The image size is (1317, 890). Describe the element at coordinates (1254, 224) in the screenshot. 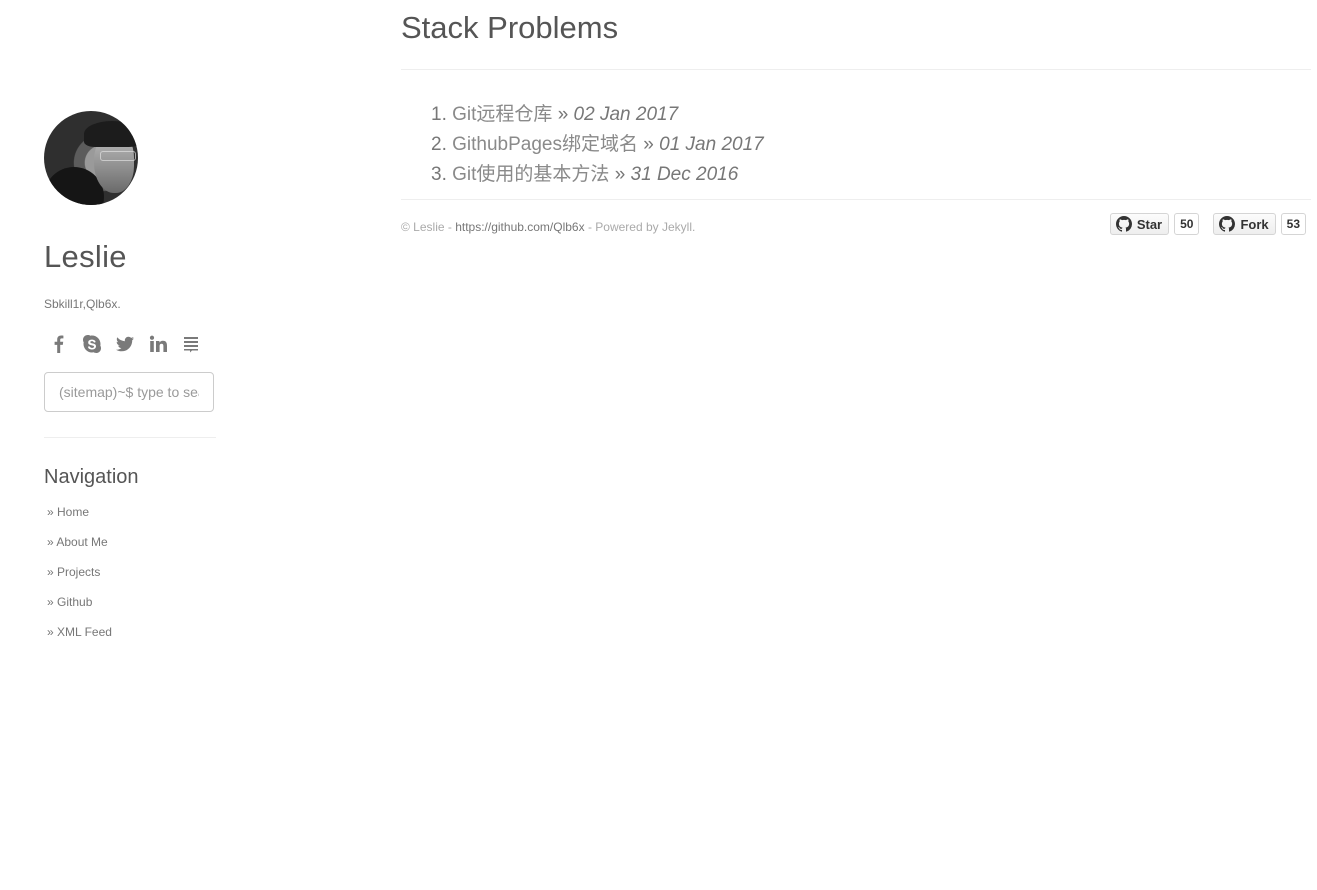

I see `fork-label: Fork` at that location.